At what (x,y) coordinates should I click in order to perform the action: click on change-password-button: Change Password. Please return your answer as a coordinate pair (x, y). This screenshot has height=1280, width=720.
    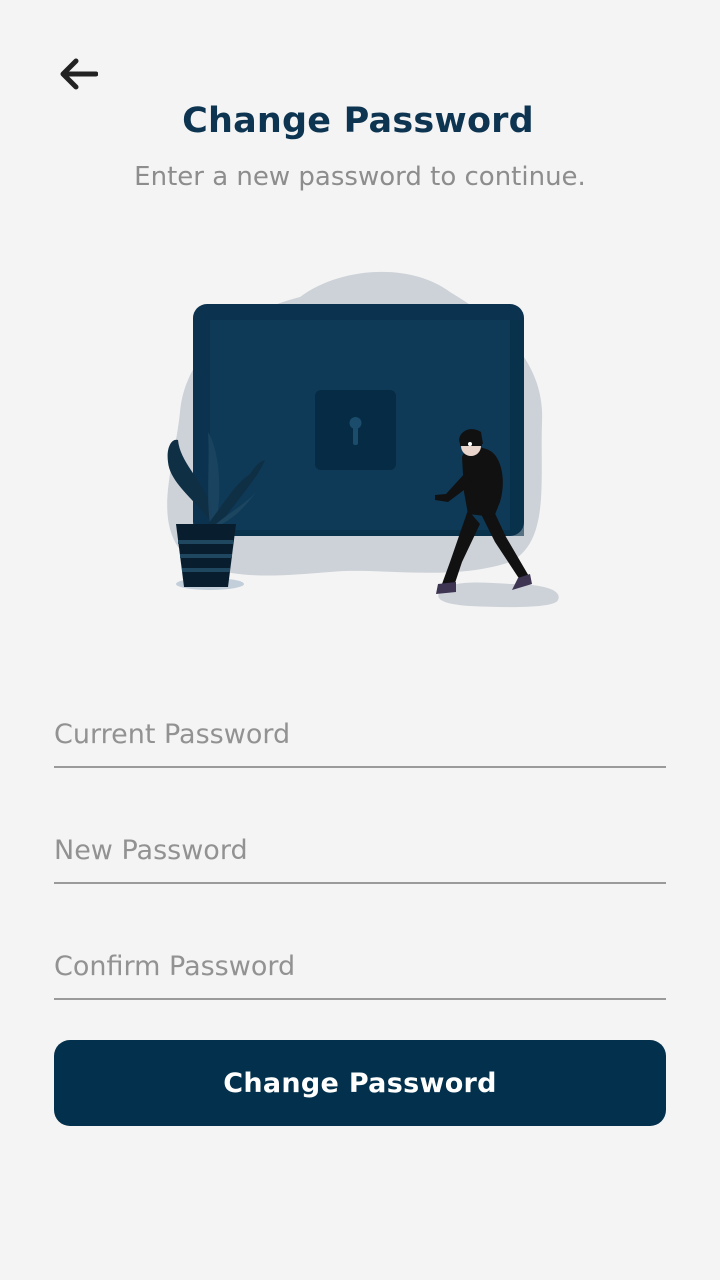
    Looking at the image, I should click on (360, 1083).